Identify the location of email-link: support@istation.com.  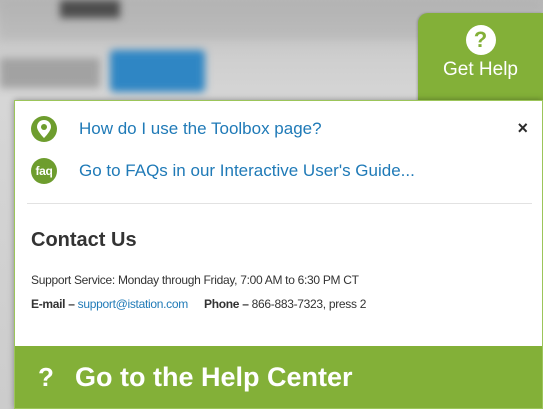
(133, 304).